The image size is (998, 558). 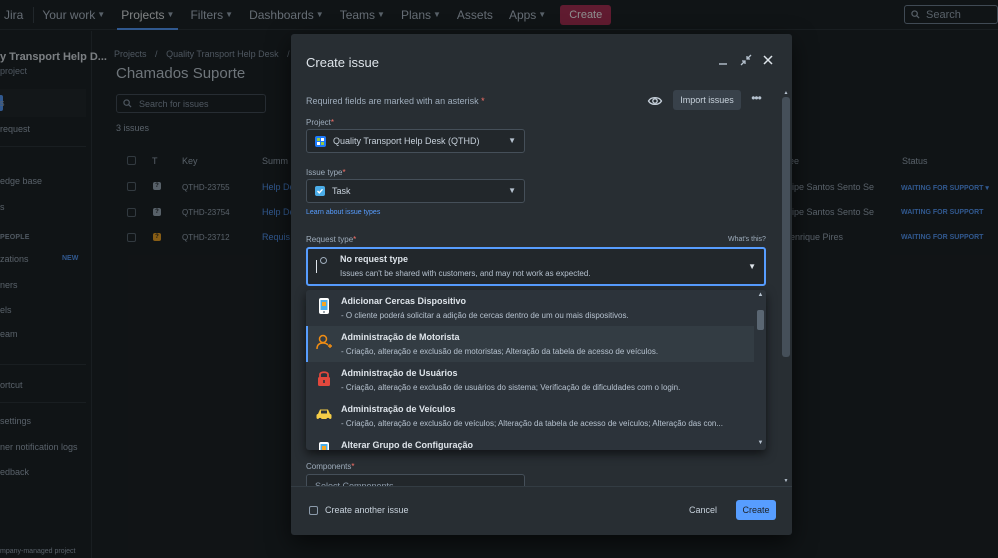 I want to click on driver-icon, so click(x=324, y=342).